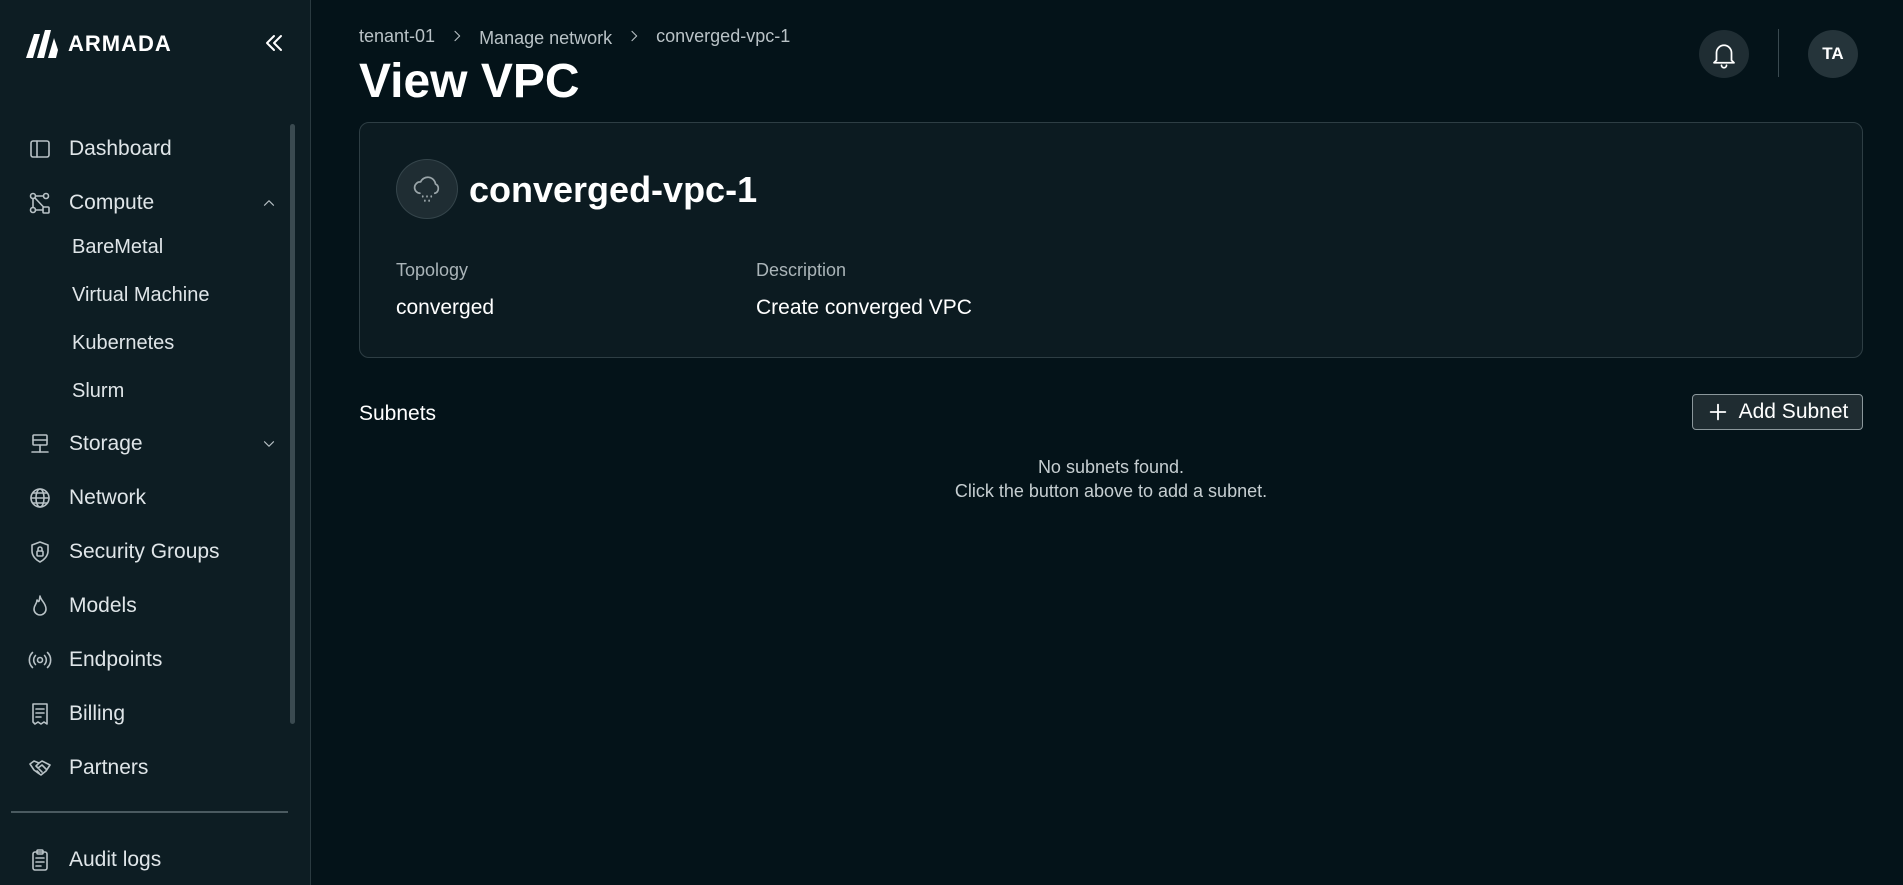 Image resolution: width=1903 pixels, height=885 pixels. Describe the element at coordinates (115, 859) in the screenshot. I see `sidebar-item-label: Audit logs` at that location.